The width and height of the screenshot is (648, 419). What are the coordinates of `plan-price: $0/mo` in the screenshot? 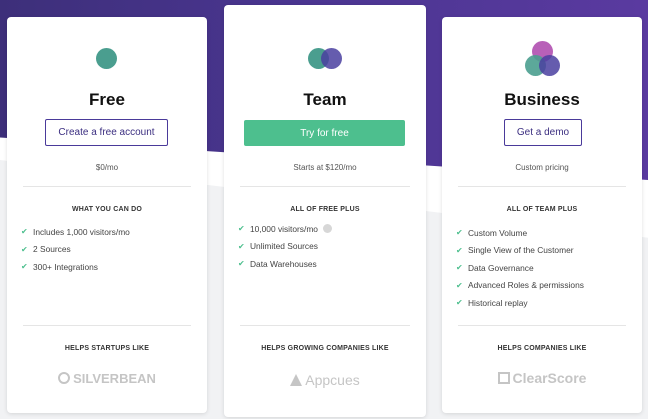 It's located at (107, 167).